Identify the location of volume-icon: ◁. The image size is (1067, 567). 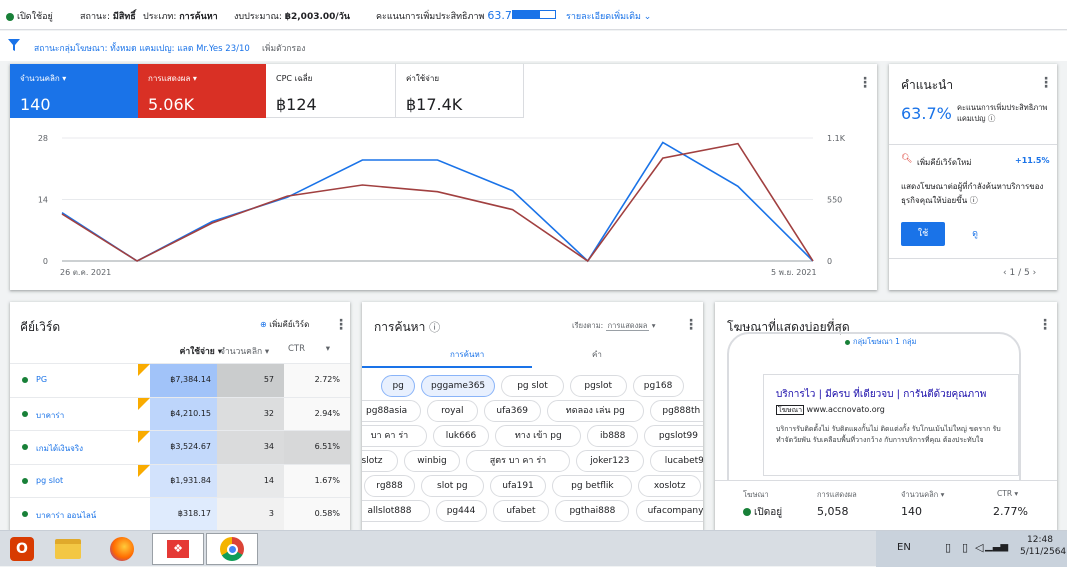
(979, 547).